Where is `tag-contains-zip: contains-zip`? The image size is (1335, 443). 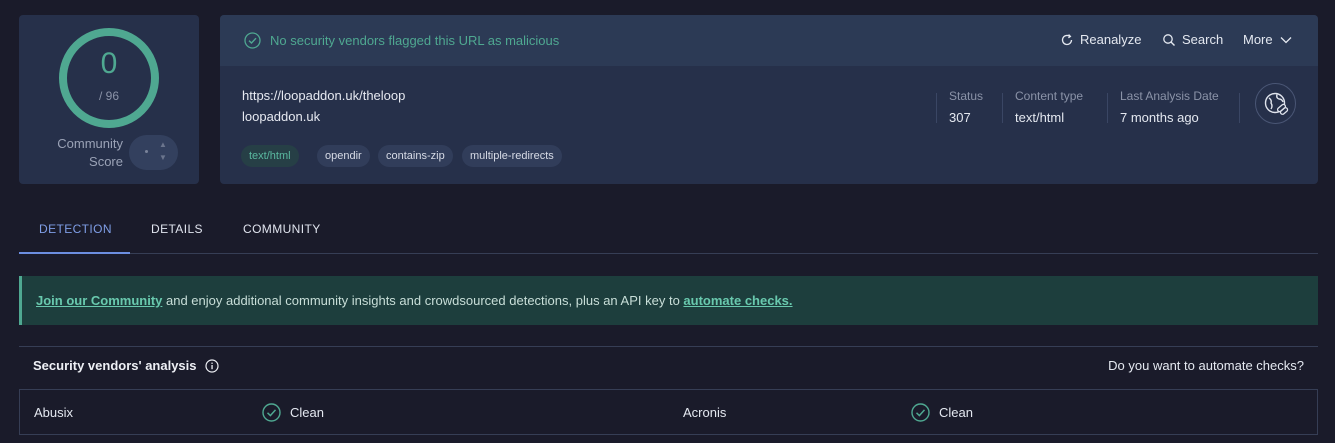 tag-contains-zip: contains-zip is located at coordinates (415, 156).